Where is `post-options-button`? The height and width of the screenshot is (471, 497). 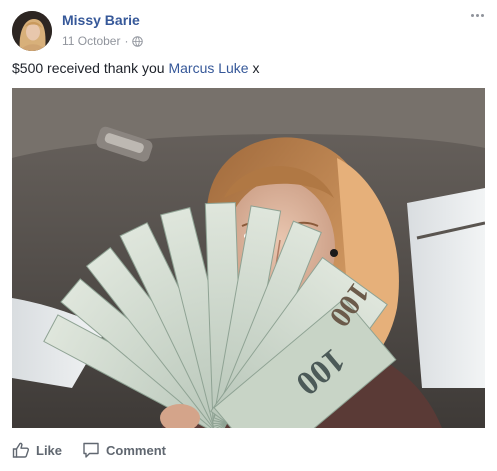 post-options-button is located at coordinates (477, 15).